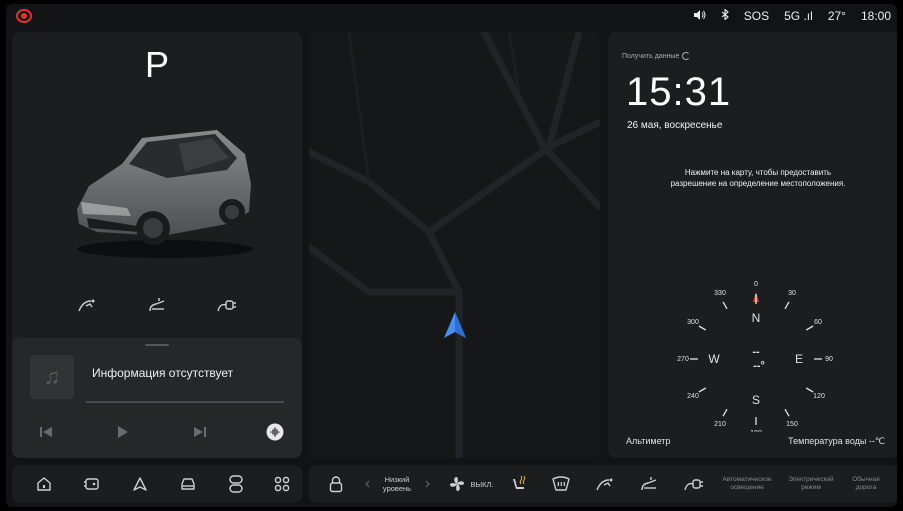 The width and height of the screenshot is (903, 511). Describe the element at coordinates (699, 16) in the screenshot. I see `volume-icon` at that location.